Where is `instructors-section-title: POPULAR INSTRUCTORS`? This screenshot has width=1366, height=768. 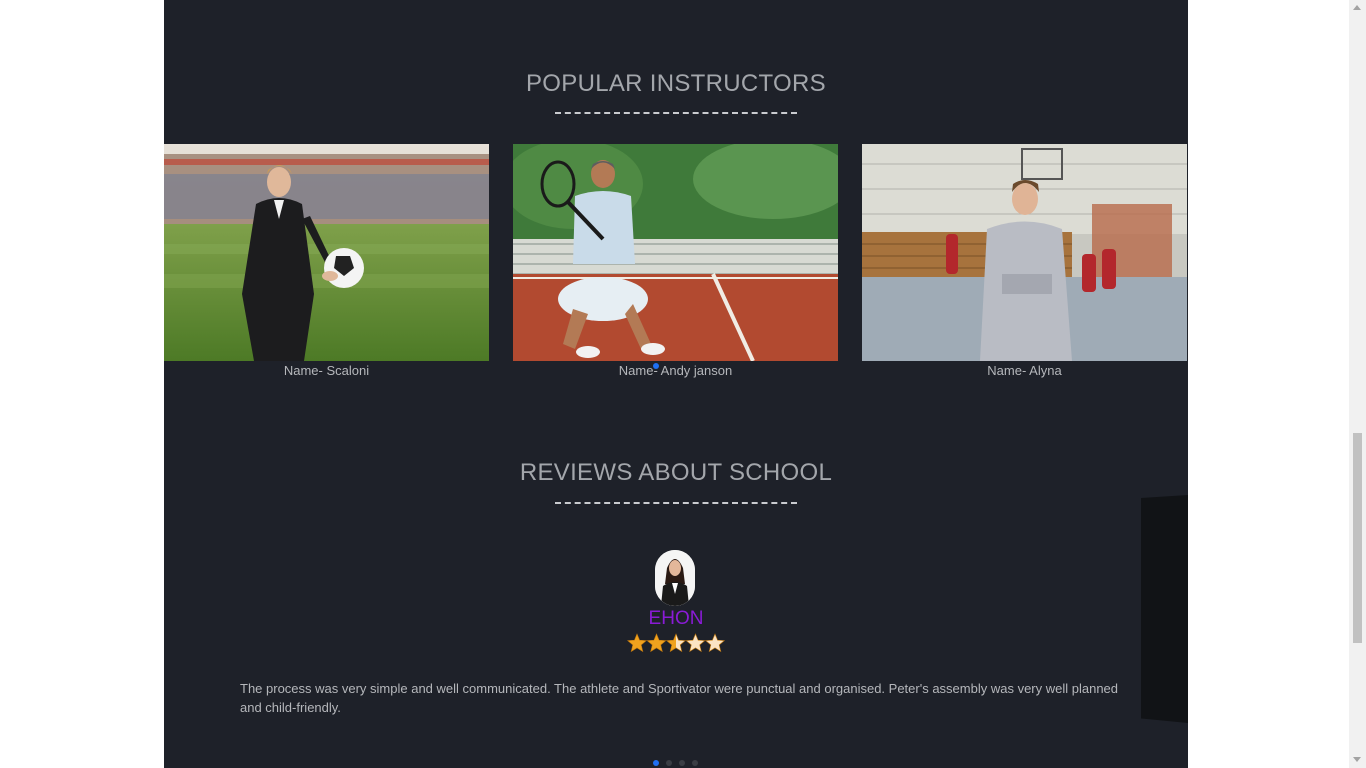
instructors-section-title: POPULAR INSTRUCTORS is located at coordinates (676, 83).